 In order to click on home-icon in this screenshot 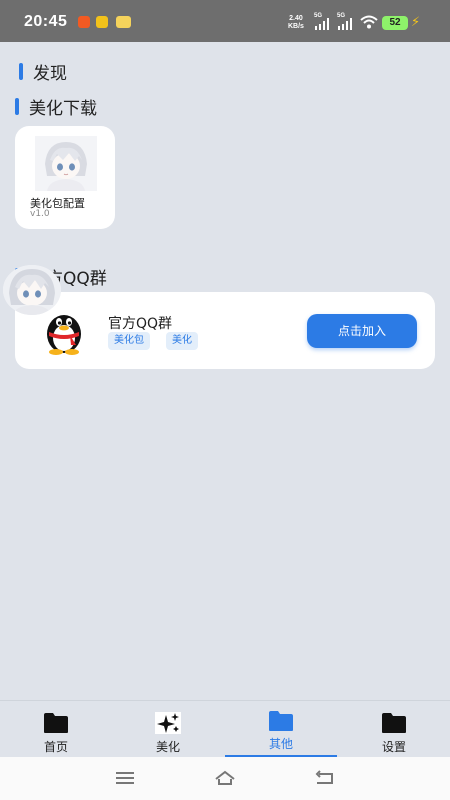, I will do `click(225, 778)`.